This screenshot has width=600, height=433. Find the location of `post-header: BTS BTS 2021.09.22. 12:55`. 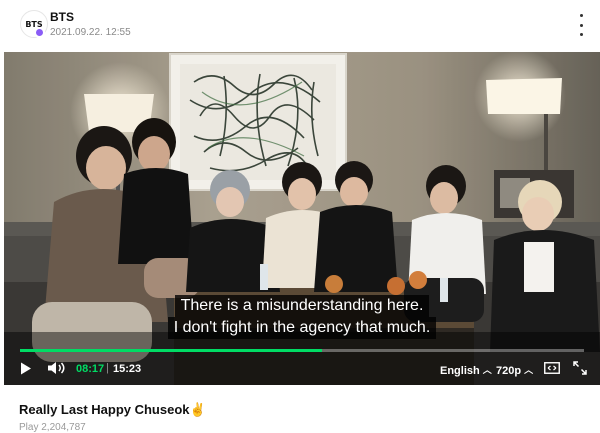

post-header: BTS BTS 2021.09.22. 12:55 is located at coordinates (300, 25).